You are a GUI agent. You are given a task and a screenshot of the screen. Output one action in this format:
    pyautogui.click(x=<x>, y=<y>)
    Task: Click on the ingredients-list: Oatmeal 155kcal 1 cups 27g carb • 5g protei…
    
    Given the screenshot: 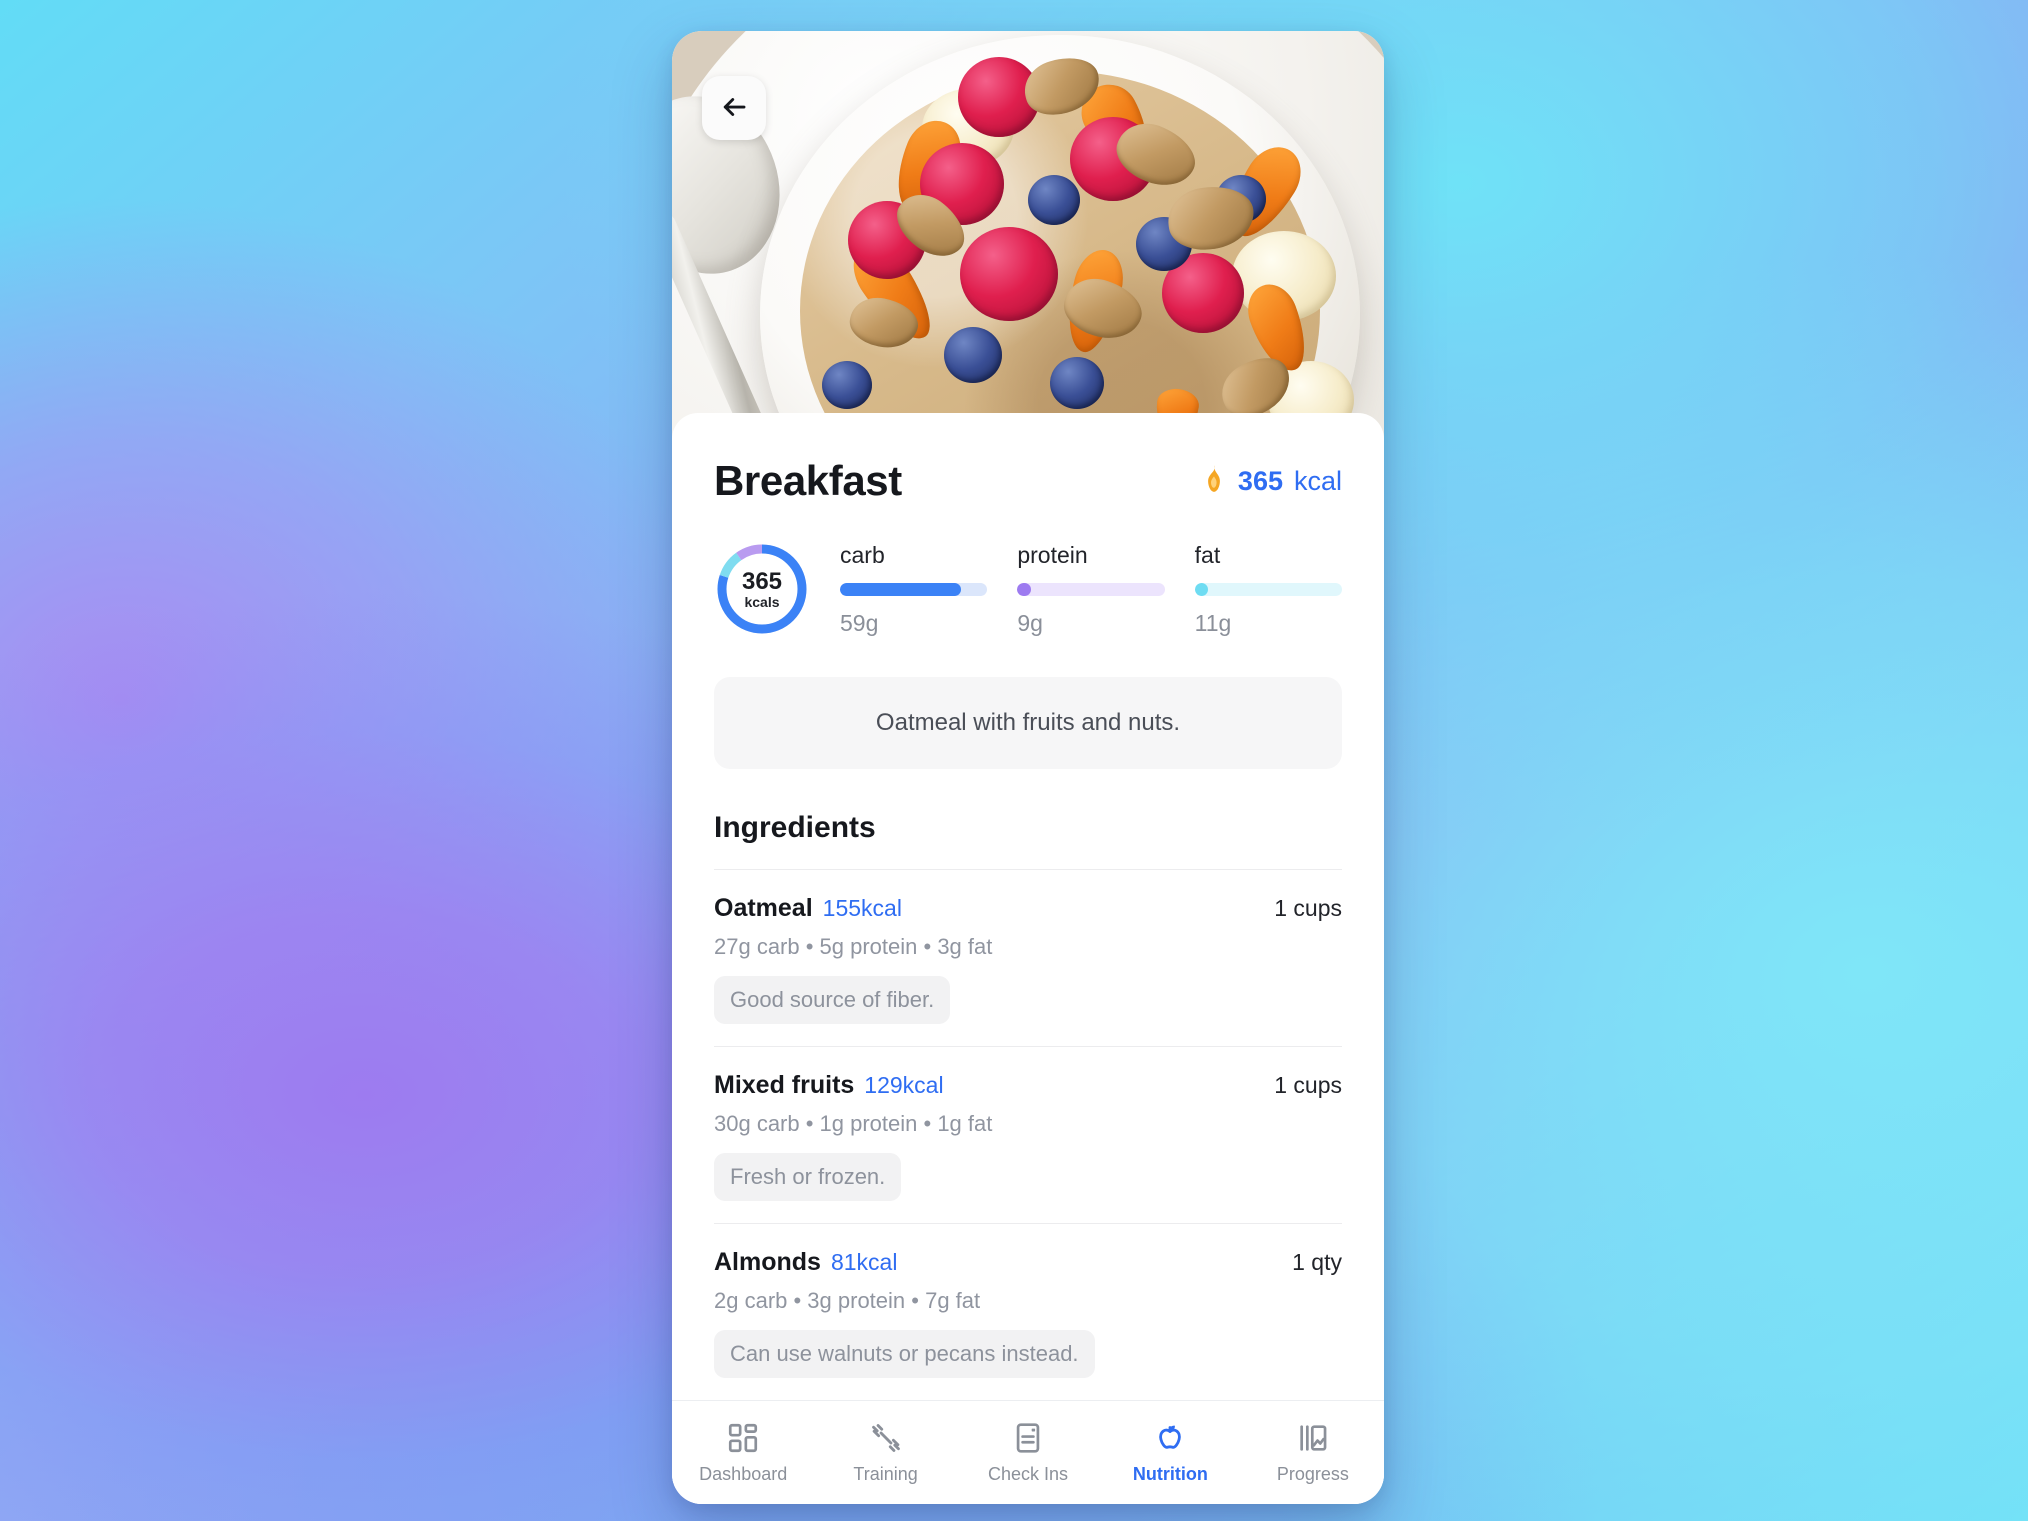 What is the action you would take?
    pyautogui.click(x=1028, y=1134)
    